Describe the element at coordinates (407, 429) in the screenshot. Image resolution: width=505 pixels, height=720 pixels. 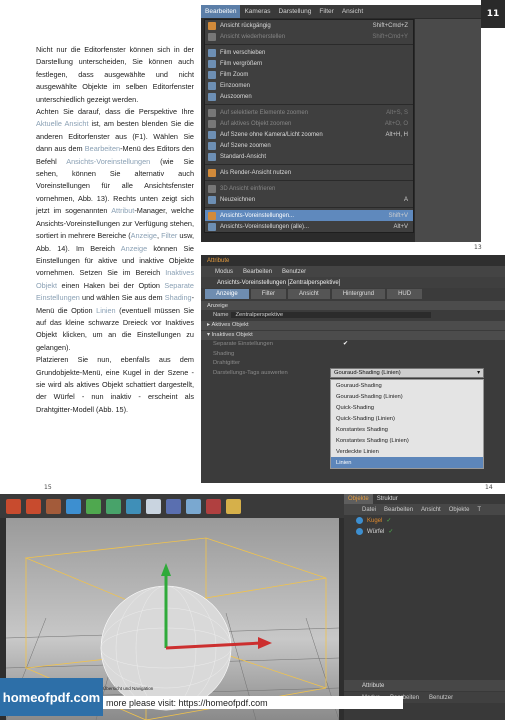
I see `shading-option: Konstantes Shading` at that location.